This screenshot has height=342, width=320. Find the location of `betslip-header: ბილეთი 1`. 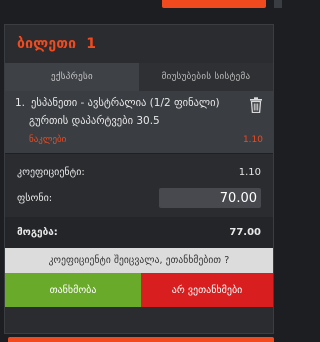

betslip-header: ბილეთი 1 is located at coordinates (139, 44).